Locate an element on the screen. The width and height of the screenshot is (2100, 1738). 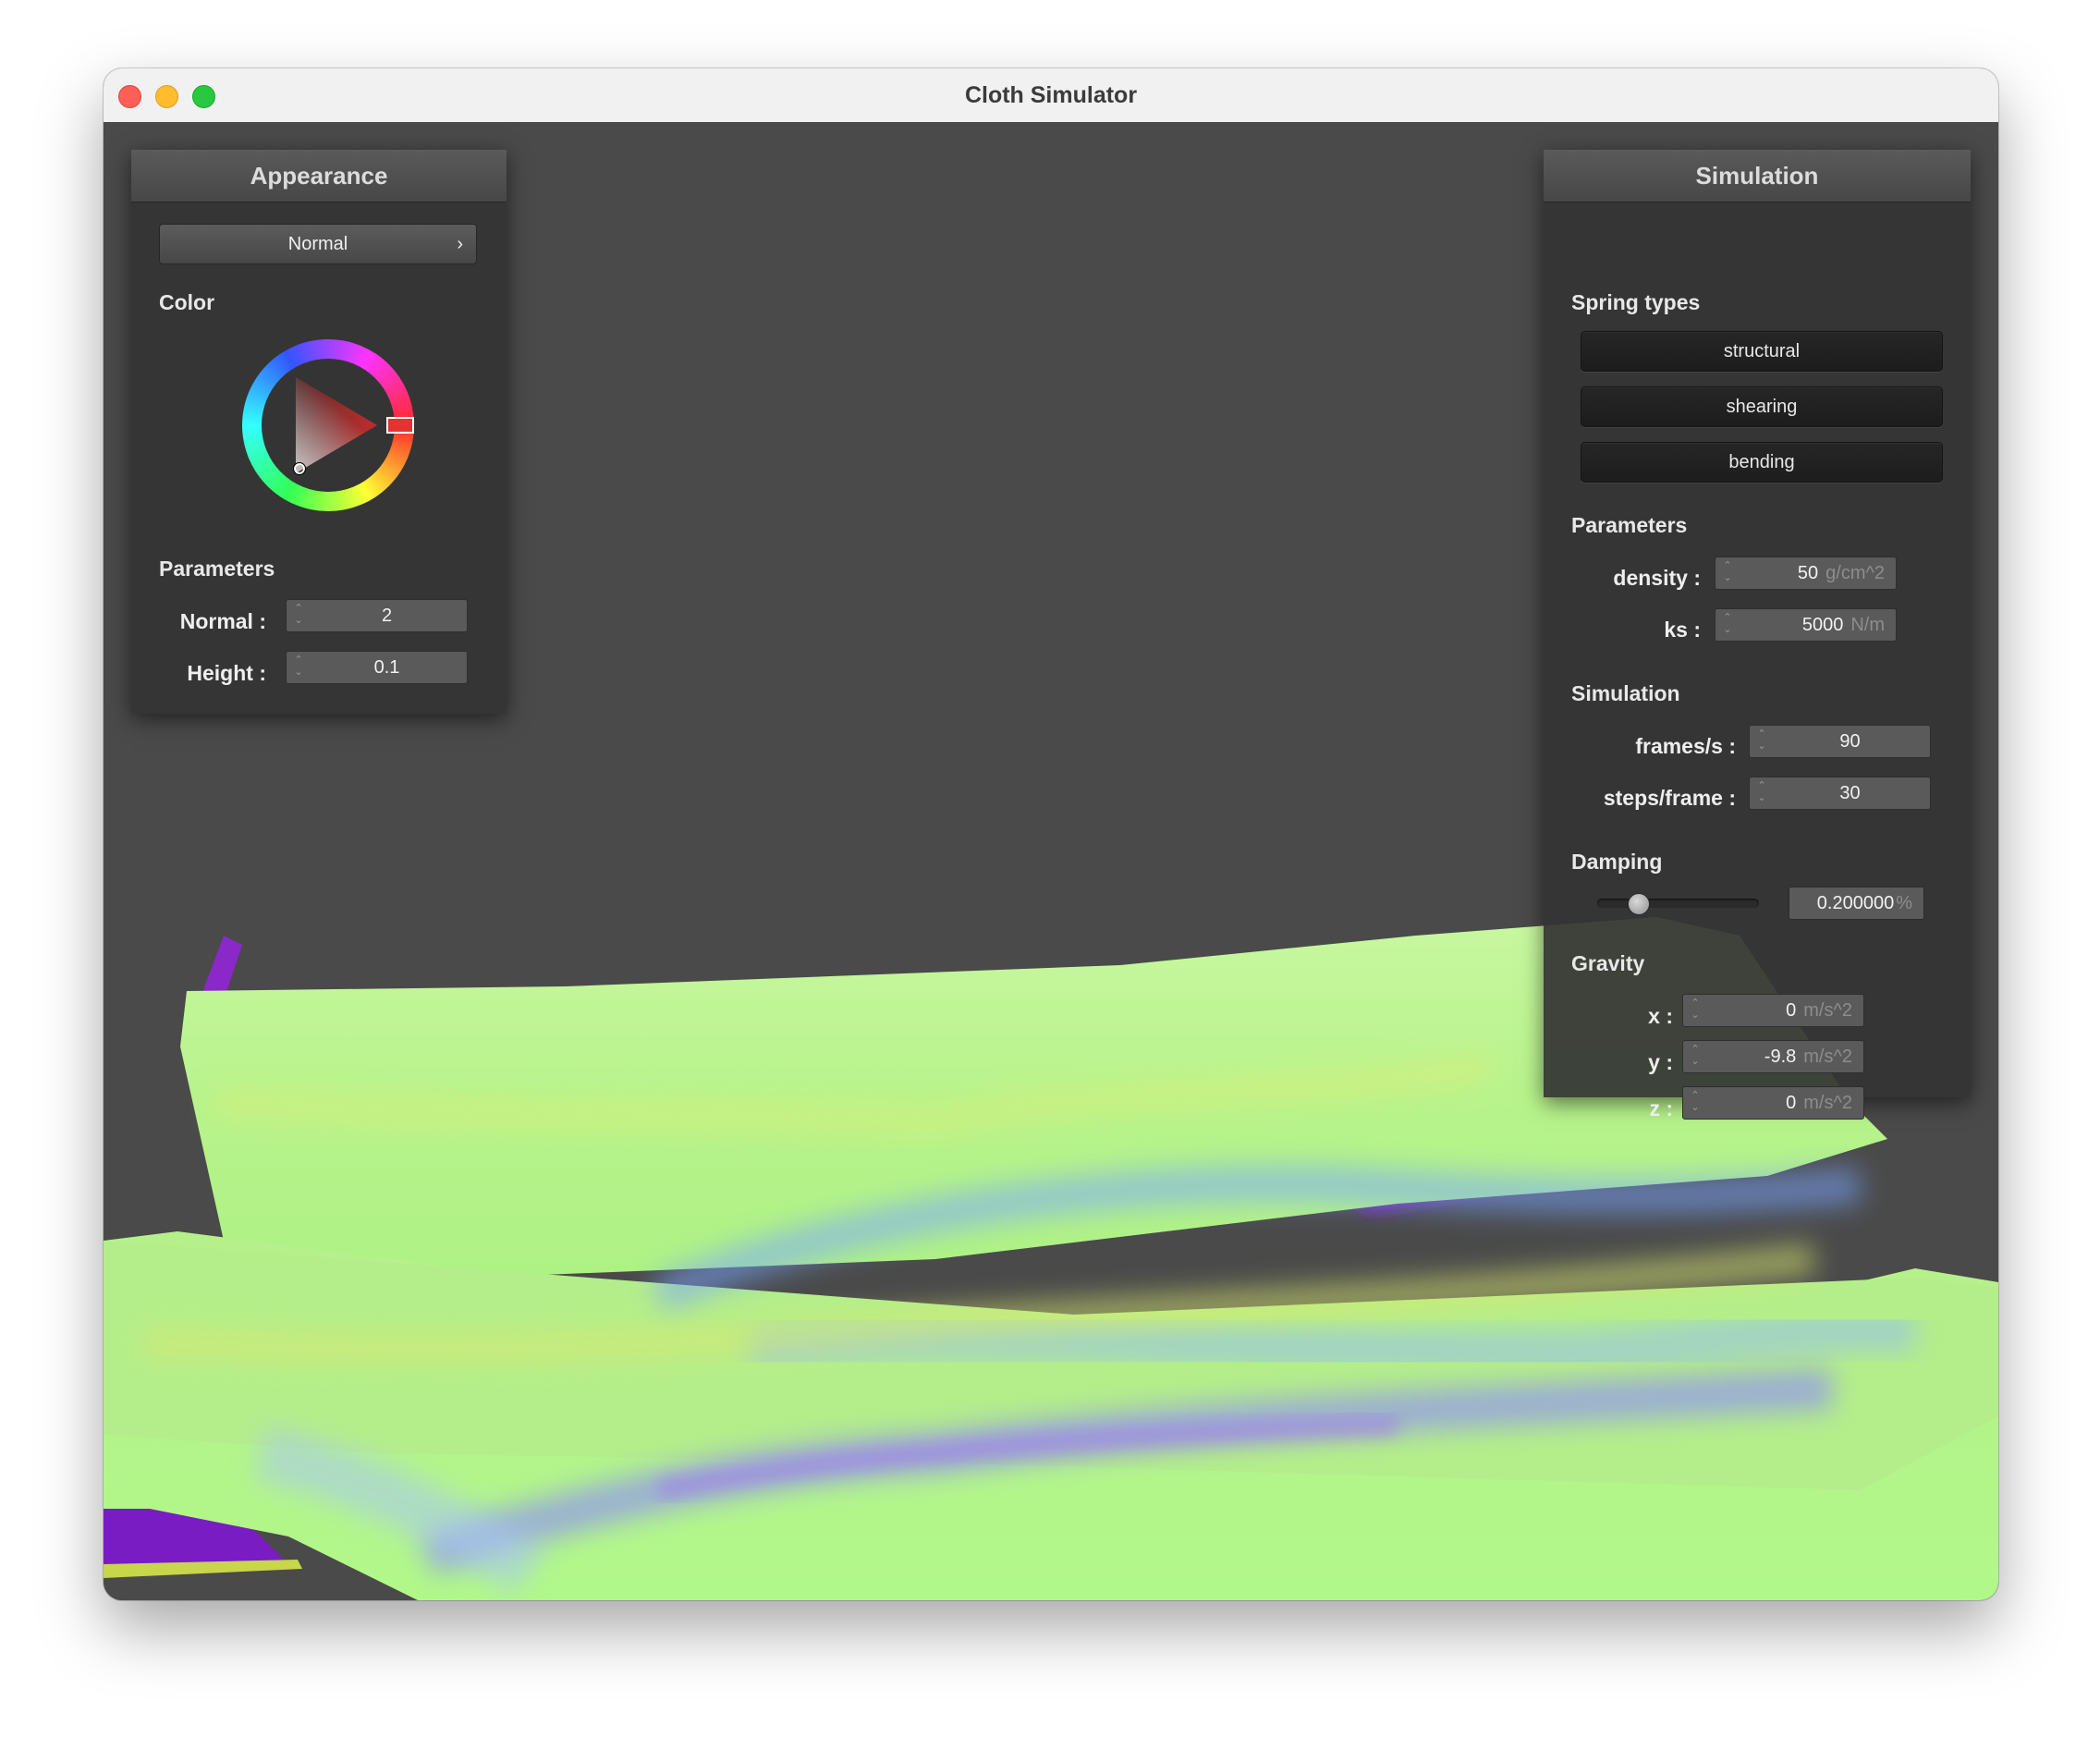
simulation-parameters-label: Parameters is located at coordinates (1629, 525).